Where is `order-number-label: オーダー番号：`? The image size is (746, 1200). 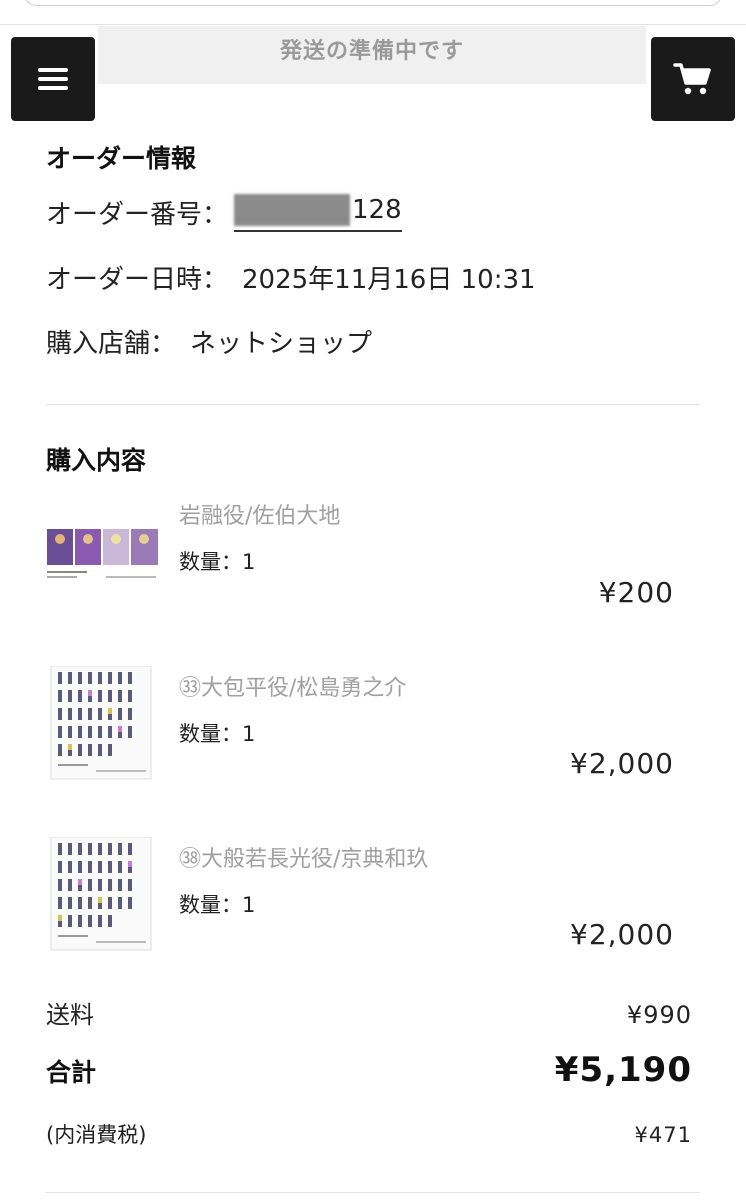
order-number-label: オーダー番号： is located at coordinates (137, 214).